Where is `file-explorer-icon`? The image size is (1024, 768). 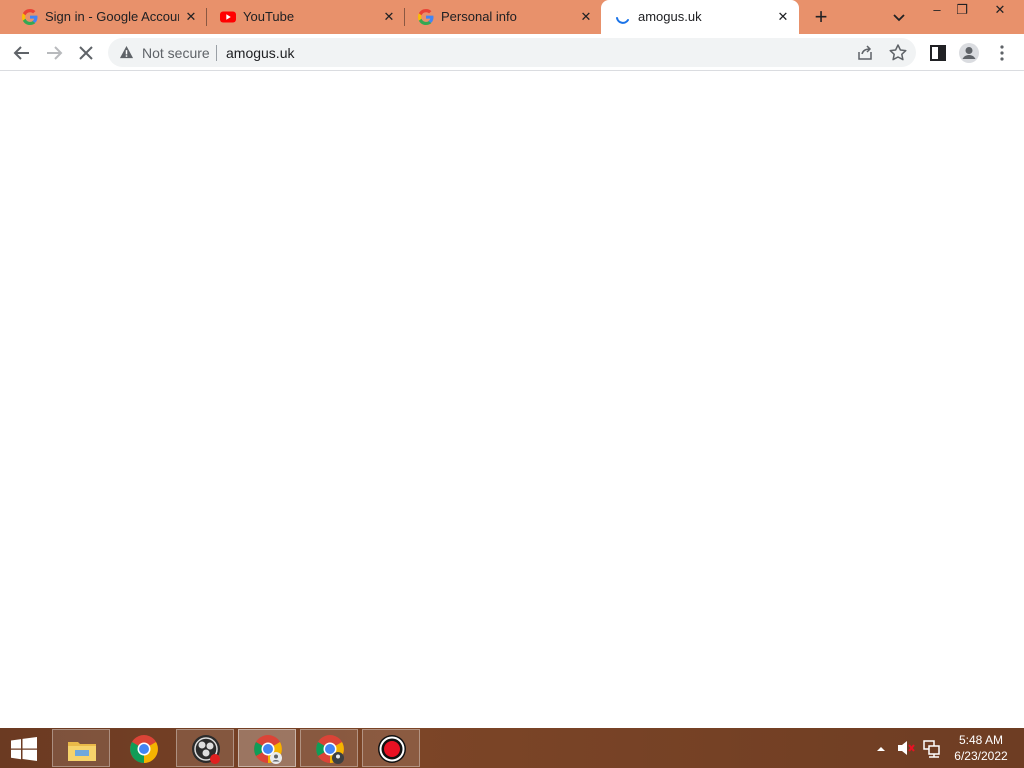
file-explorer-icon is located at coordinates (82, 751).